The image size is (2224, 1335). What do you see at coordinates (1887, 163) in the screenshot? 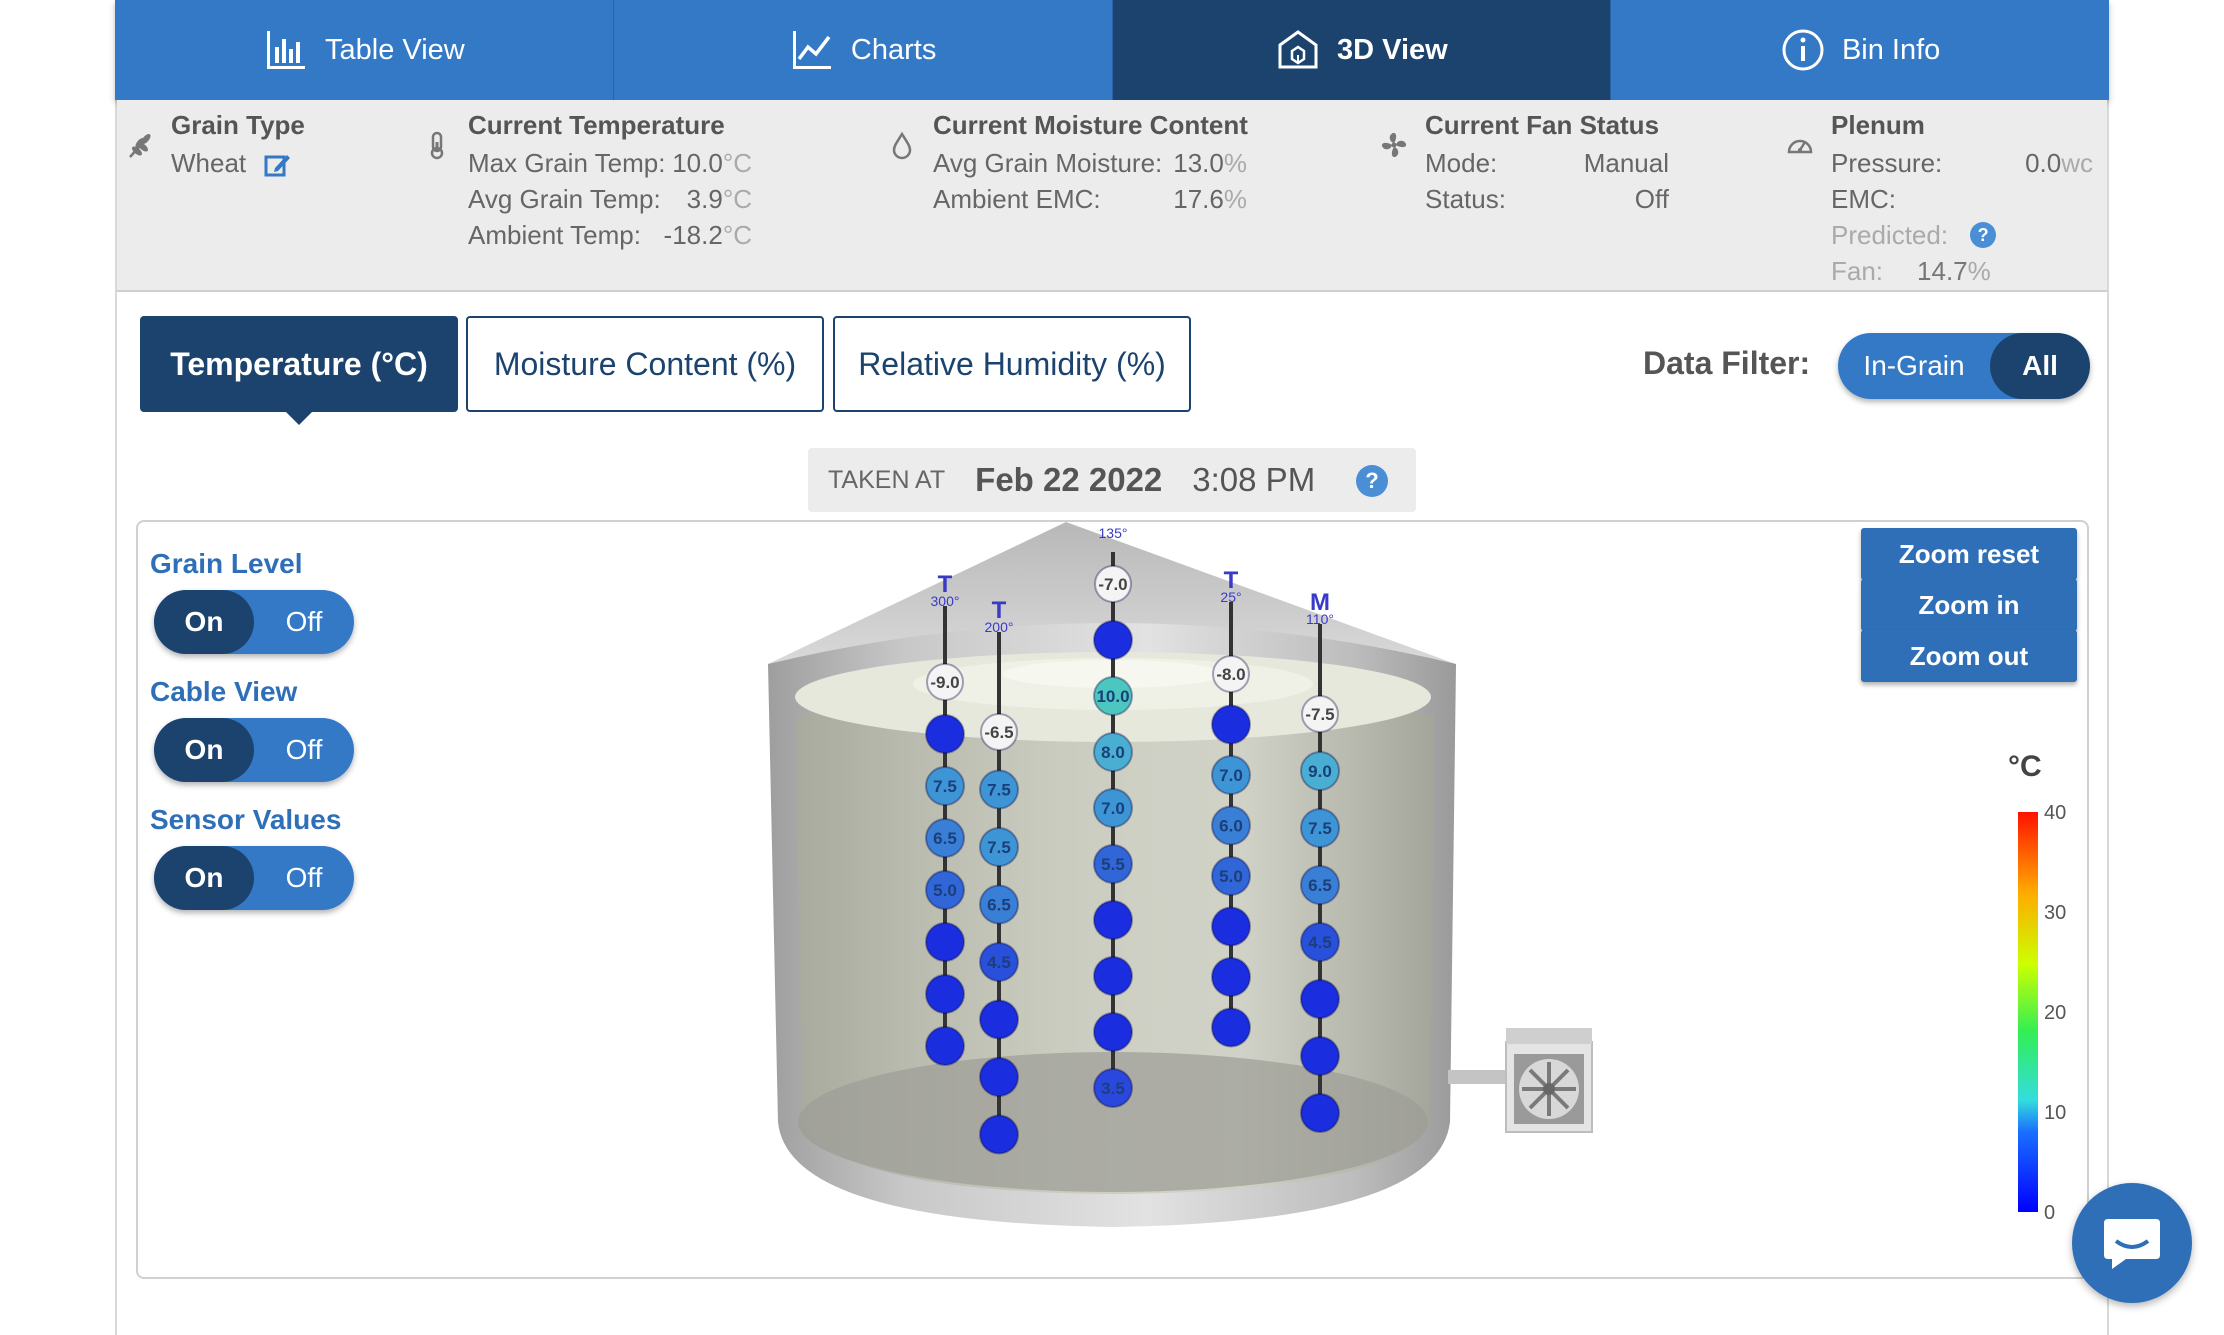
I see `pressure-label: Pressure:` at bounding box center [1887, 163].